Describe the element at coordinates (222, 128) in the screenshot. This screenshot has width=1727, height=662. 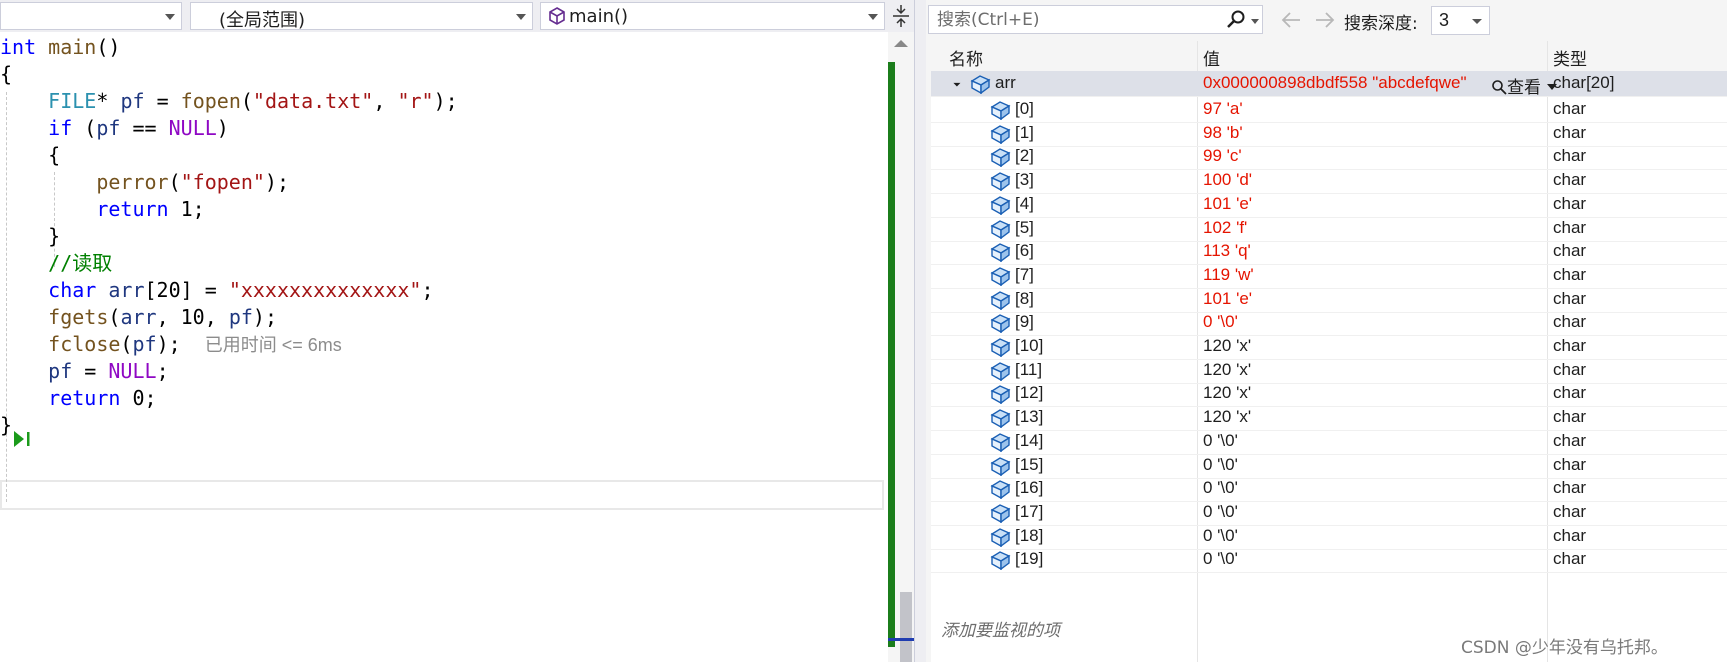
I see `code-token: )` at that location.